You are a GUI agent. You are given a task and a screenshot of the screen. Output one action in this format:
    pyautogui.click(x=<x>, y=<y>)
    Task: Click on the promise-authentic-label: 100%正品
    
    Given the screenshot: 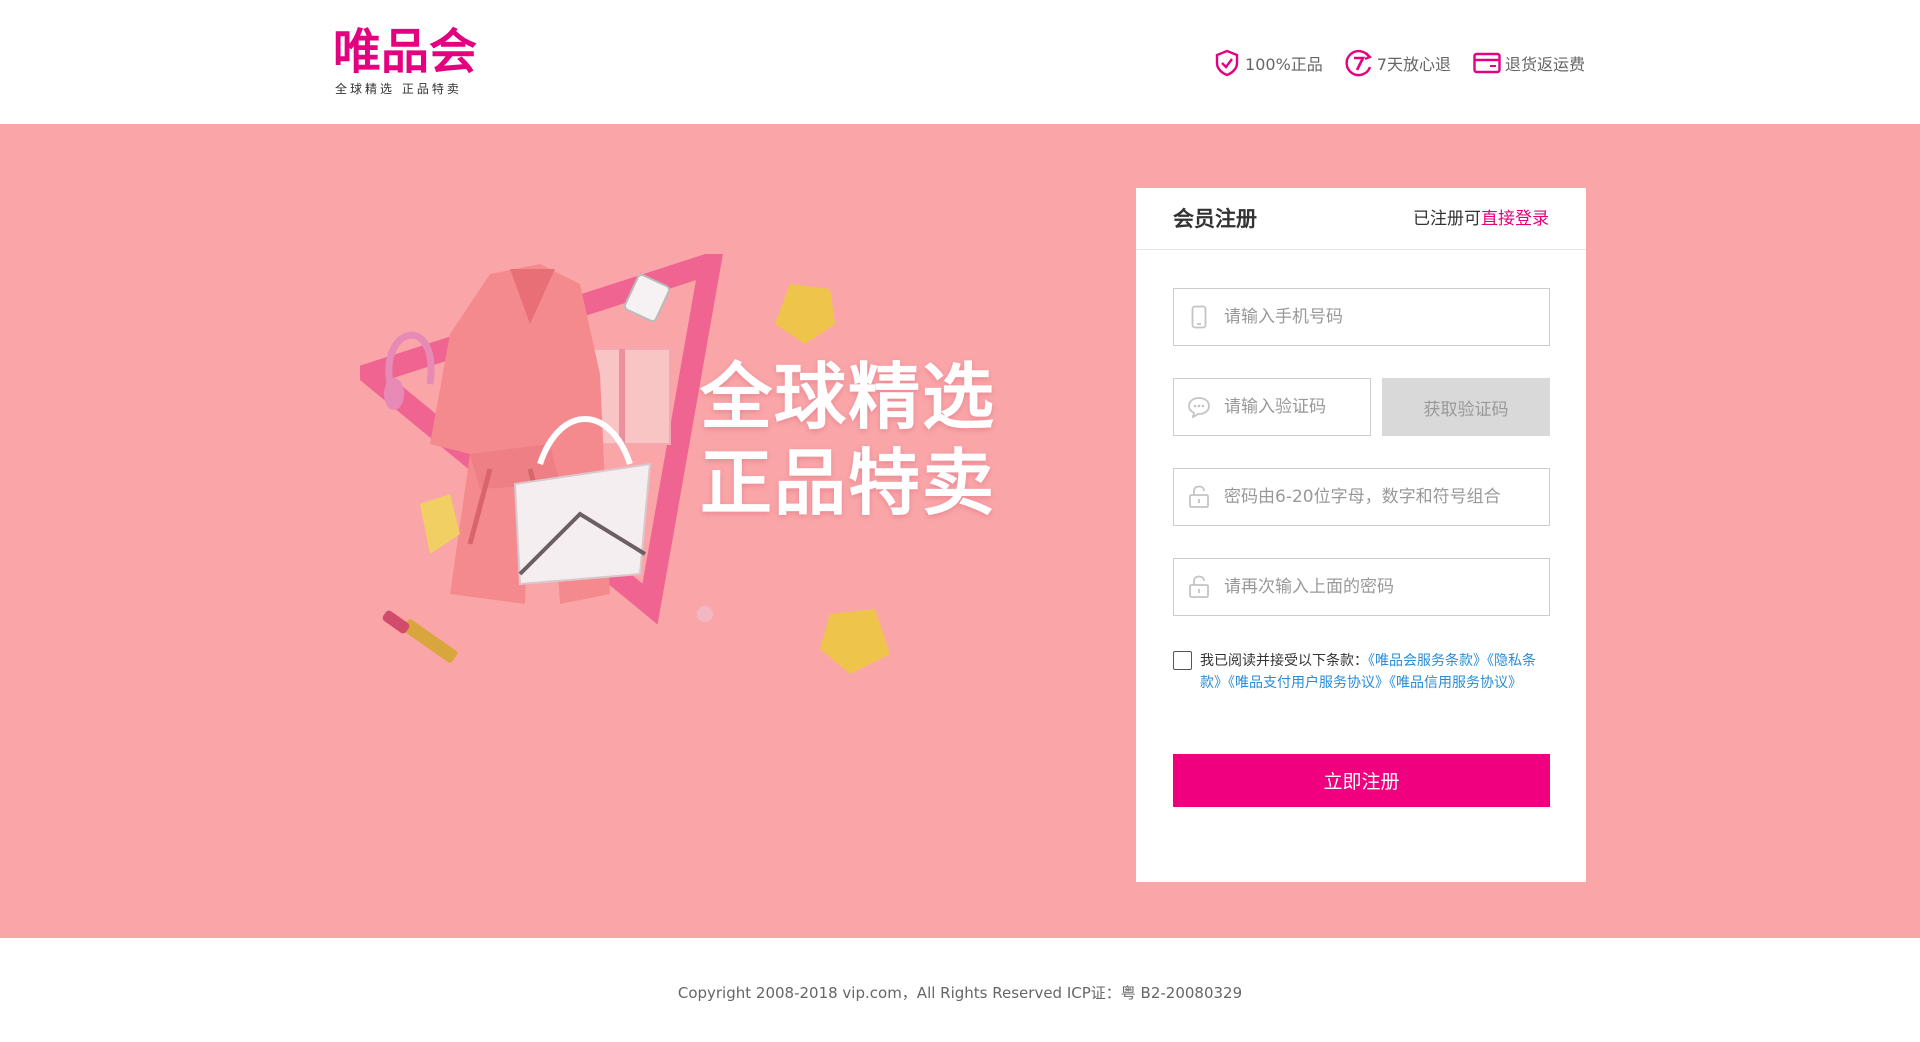 What is the action you would take?
    pyautogui.click(x=1284, y=64)
    